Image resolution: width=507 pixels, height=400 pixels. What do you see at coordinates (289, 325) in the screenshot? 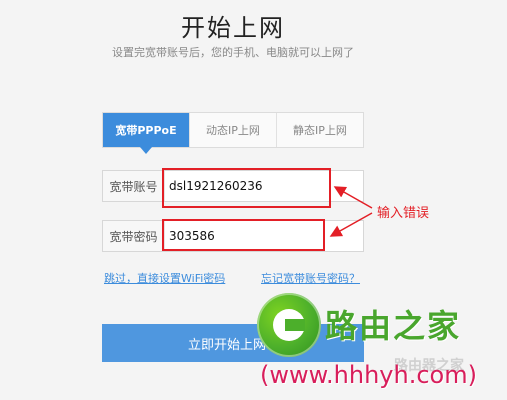
I see `brand-logo-icon` at bounding box center [289, 325].